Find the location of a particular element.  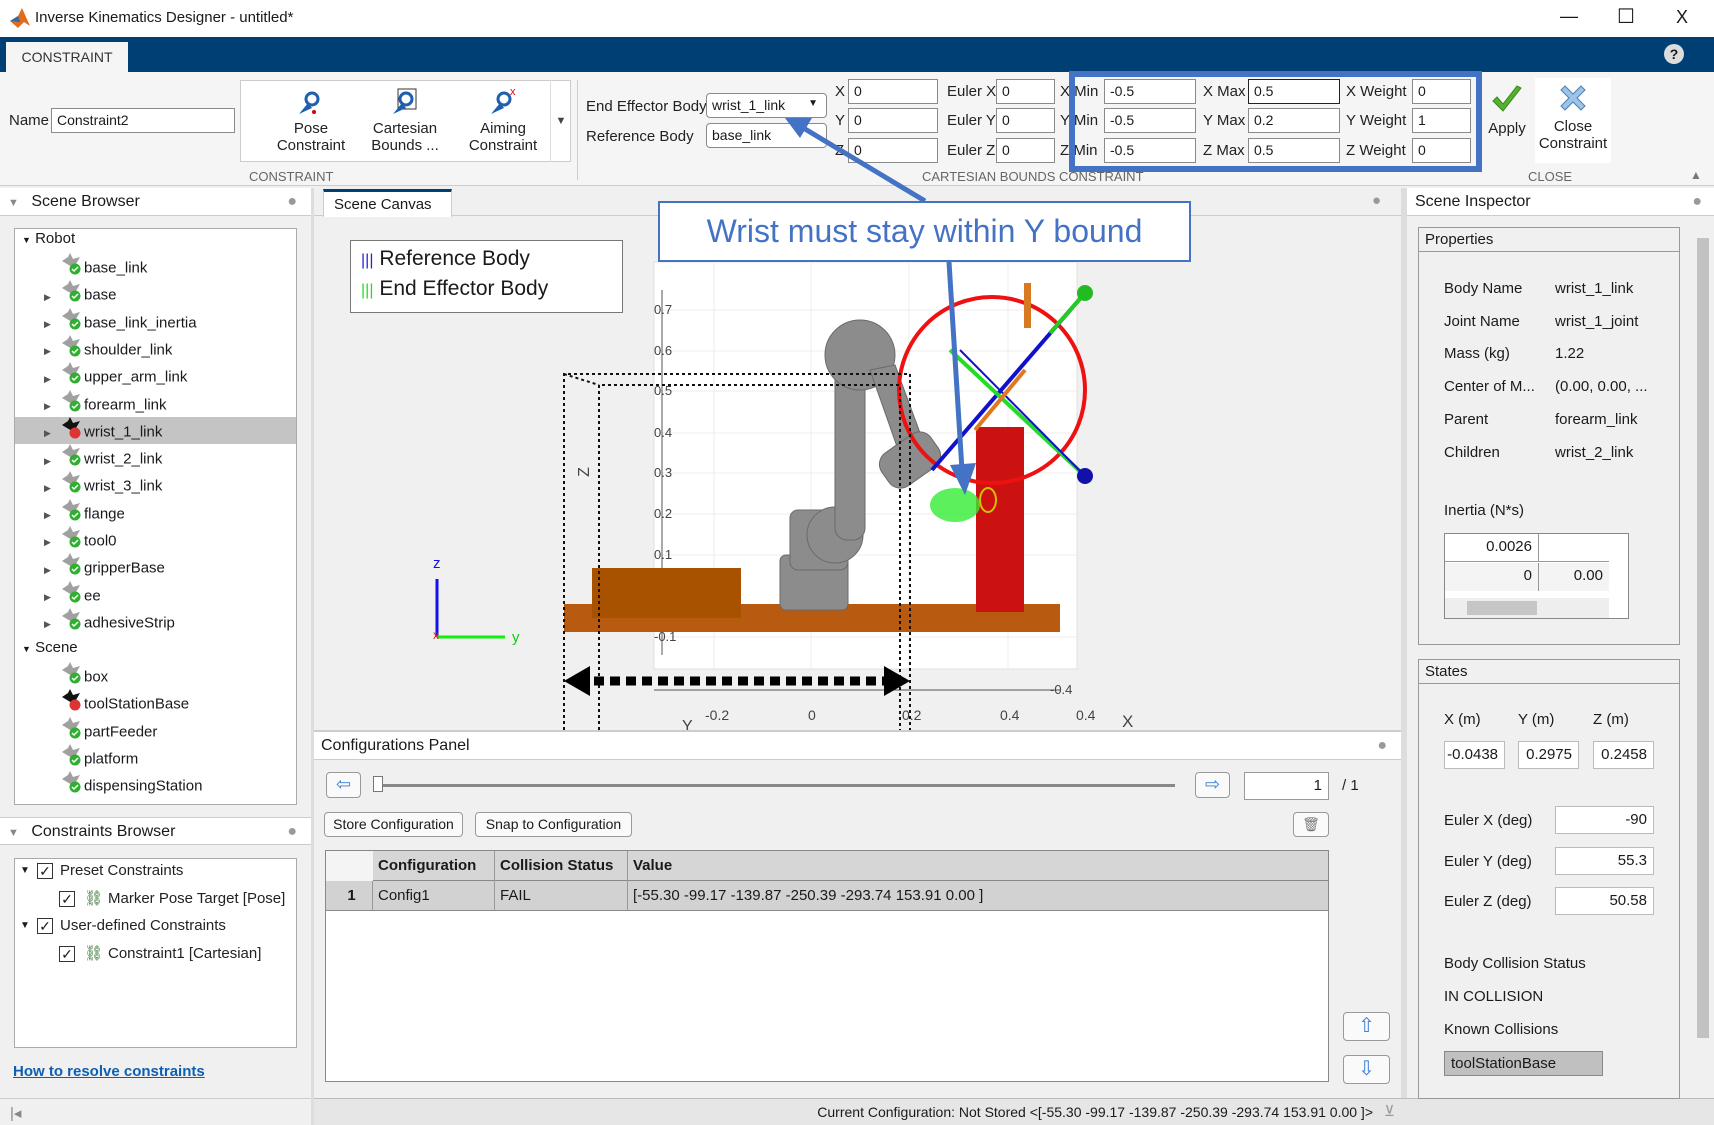

tree-item-ee: ▶ ee is located at coordinates (72, 595).